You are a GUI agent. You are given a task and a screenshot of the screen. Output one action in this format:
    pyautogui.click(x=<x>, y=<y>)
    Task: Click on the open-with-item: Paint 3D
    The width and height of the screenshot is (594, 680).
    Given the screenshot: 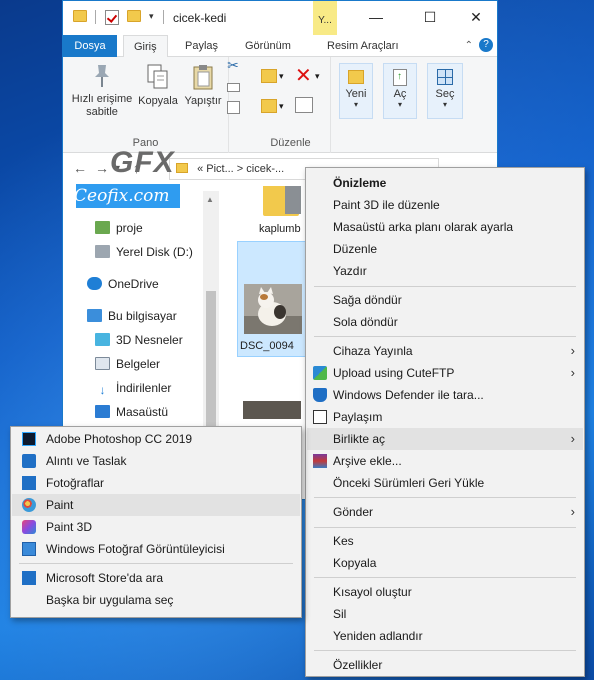 What is the action you would take?
    pyautogui.click(x=156, y=527)
    